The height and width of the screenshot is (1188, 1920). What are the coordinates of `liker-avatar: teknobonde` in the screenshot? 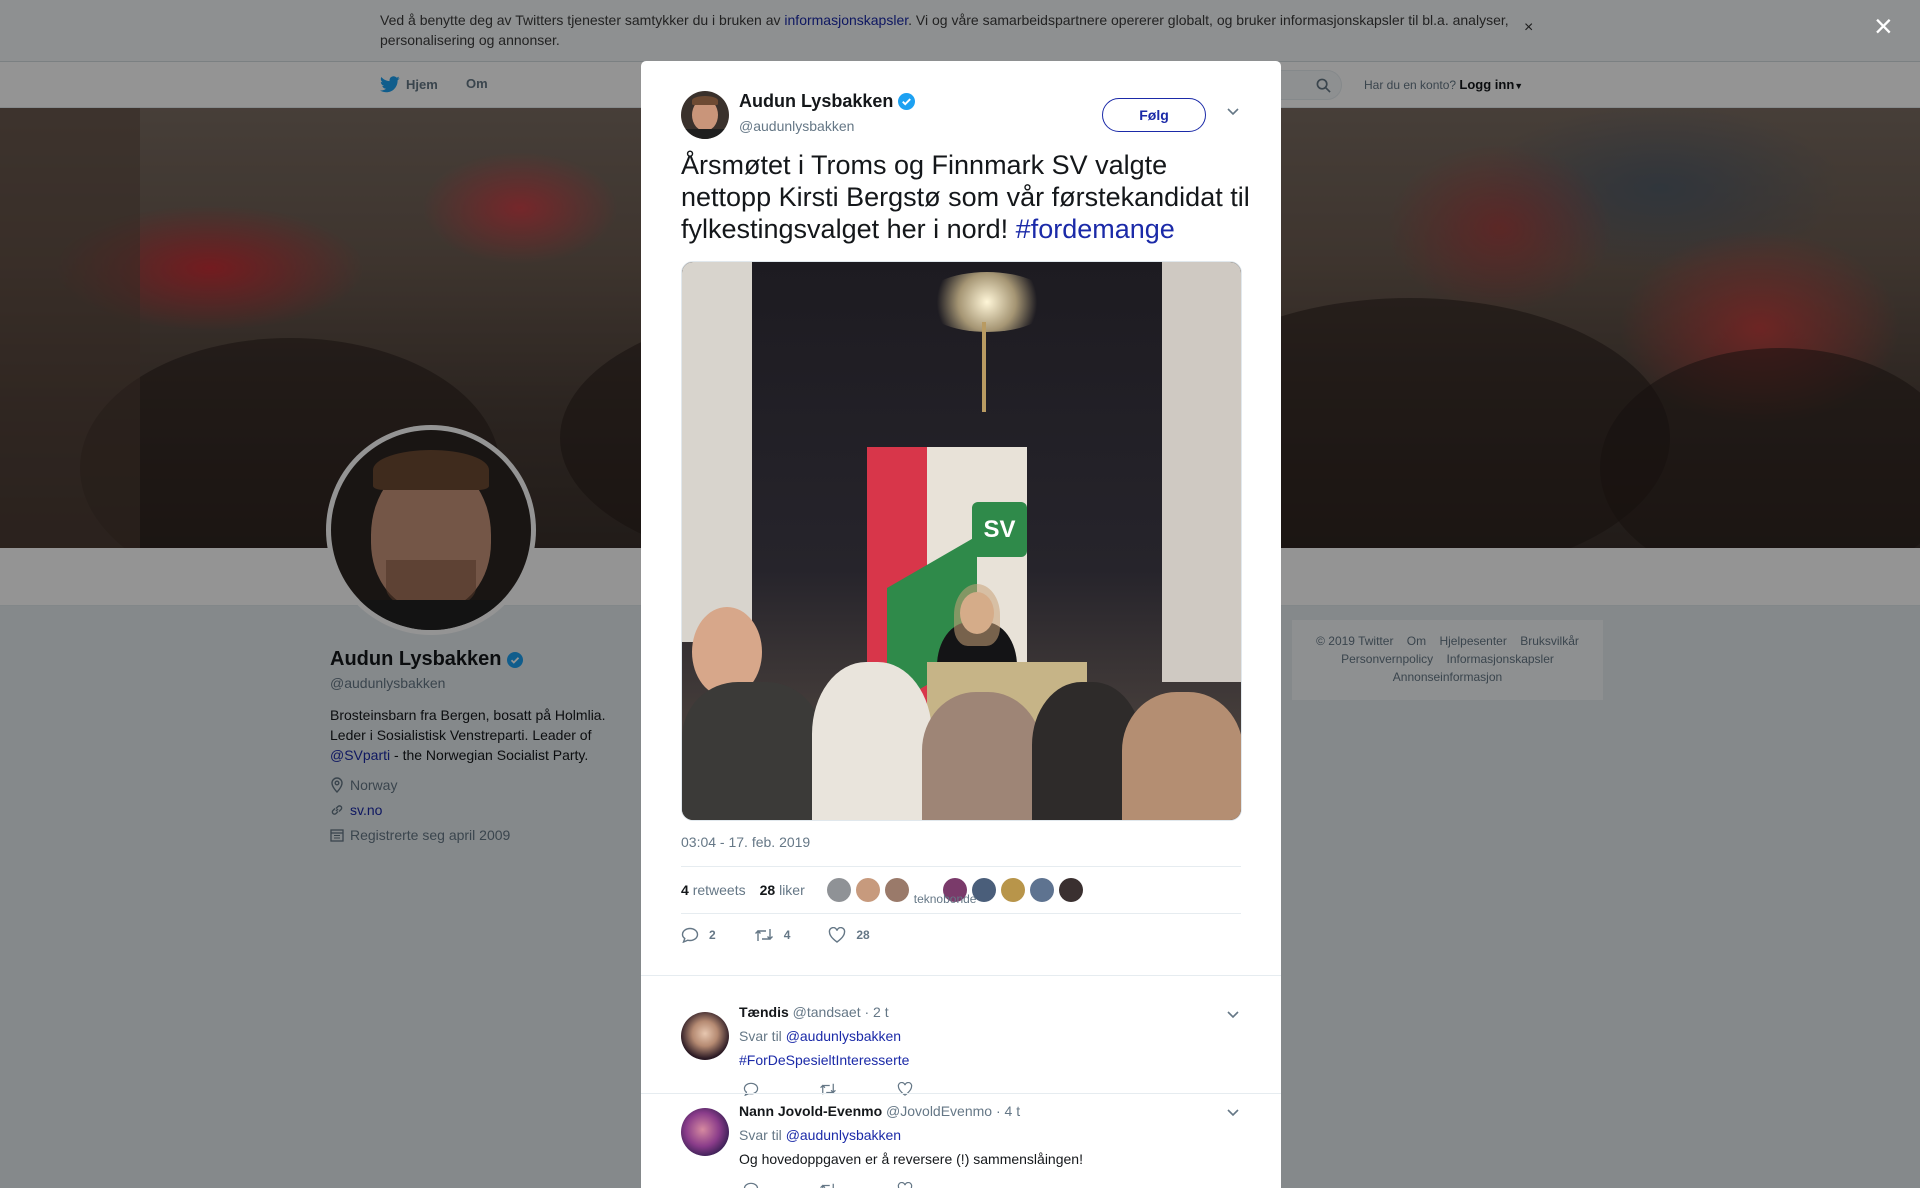 It's located at (945, 892).